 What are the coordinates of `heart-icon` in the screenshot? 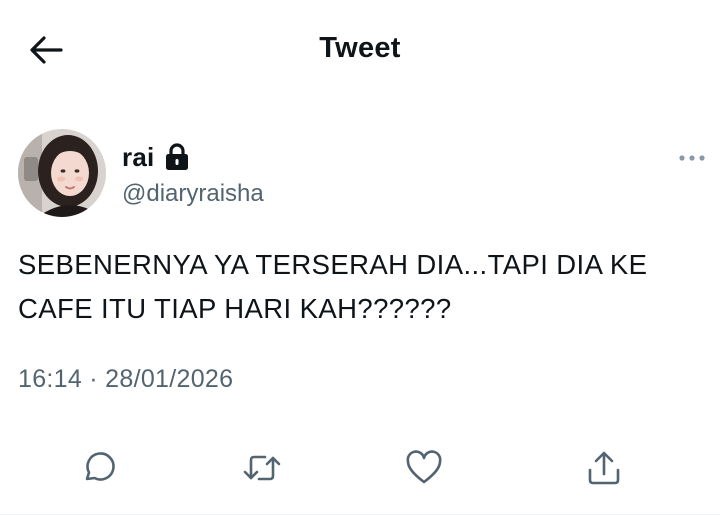 It's located at (424, 467).